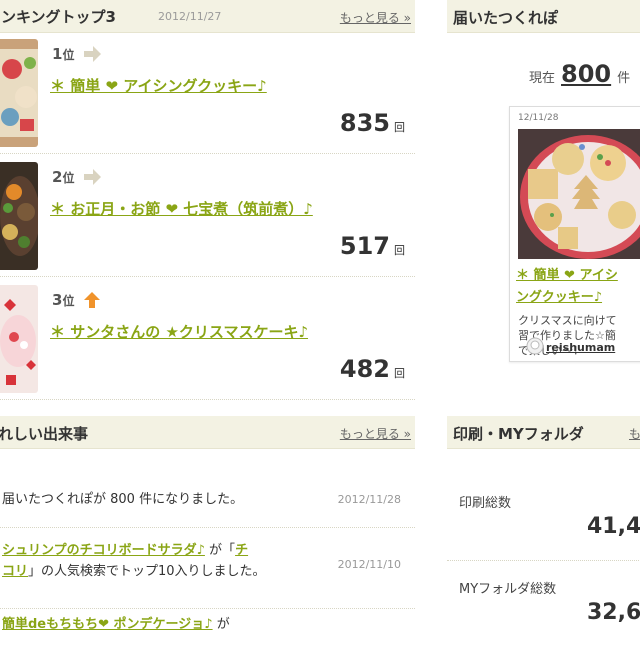 The width and height of the screenshot is (640, 649). I want to click on news-item-3: 簡単deもちもち❤ ポンデケージョ♪ が, so click(207, 629).